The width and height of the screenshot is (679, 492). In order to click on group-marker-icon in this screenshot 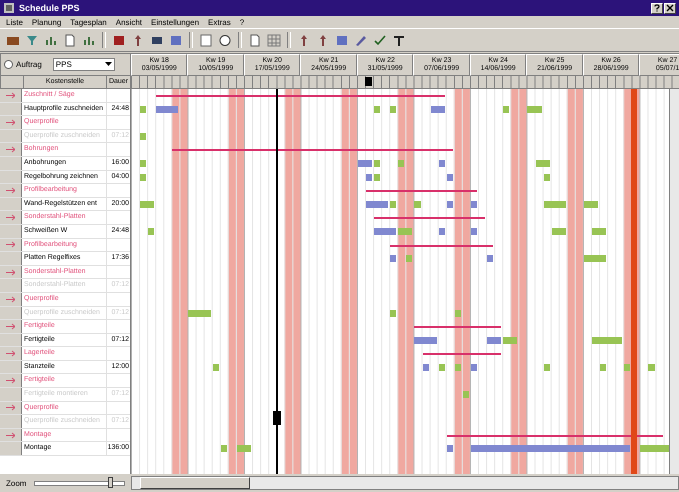, I will do `click(10, 244)`.